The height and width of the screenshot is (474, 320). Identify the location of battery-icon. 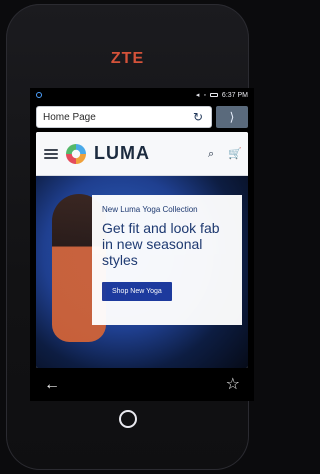
(213, 95).